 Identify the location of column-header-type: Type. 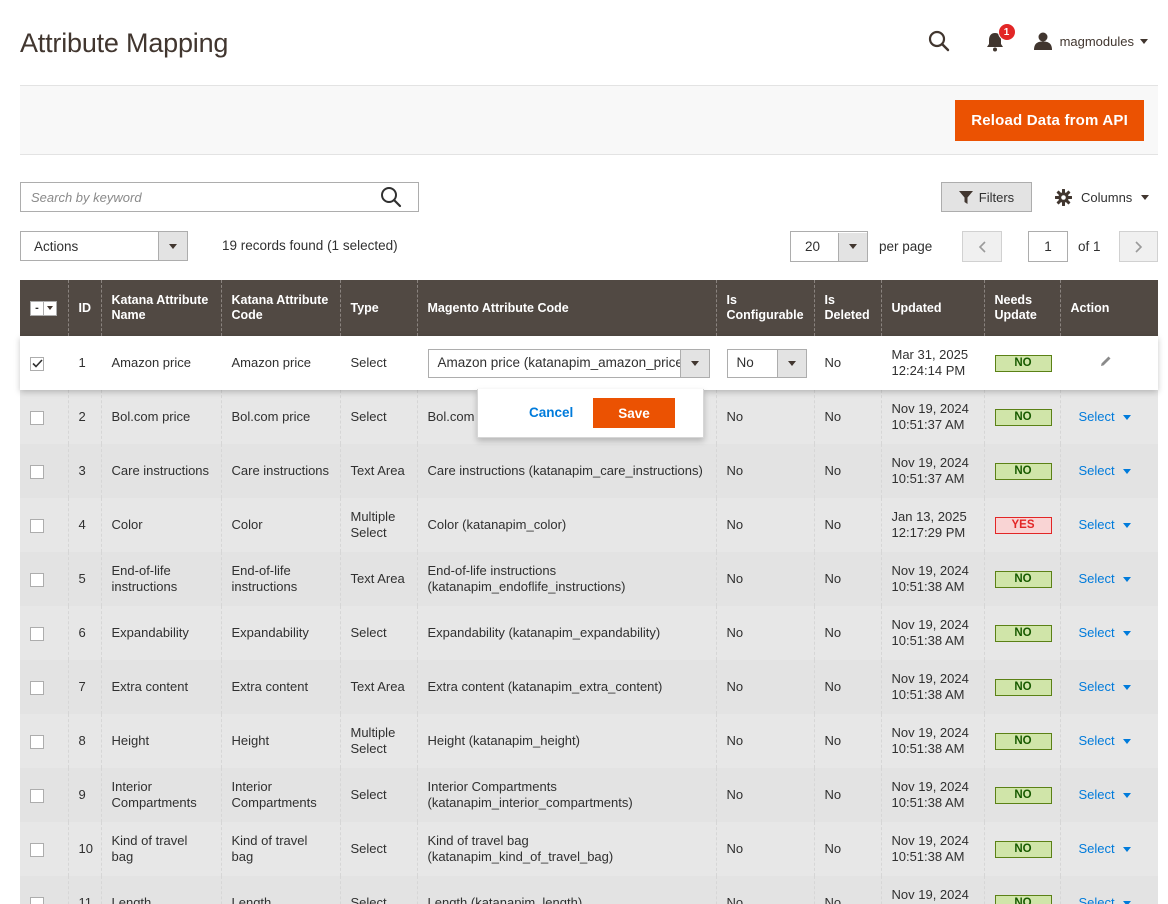
(378, 308).